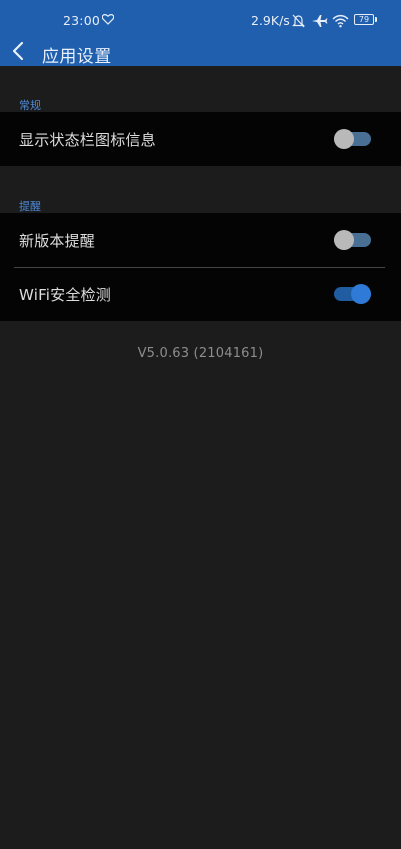  What do you see at coordinates (87, 140) in the screenshot?
I see `setting-label: 显示状态栏图标信息` at bounding box center [87, 140].